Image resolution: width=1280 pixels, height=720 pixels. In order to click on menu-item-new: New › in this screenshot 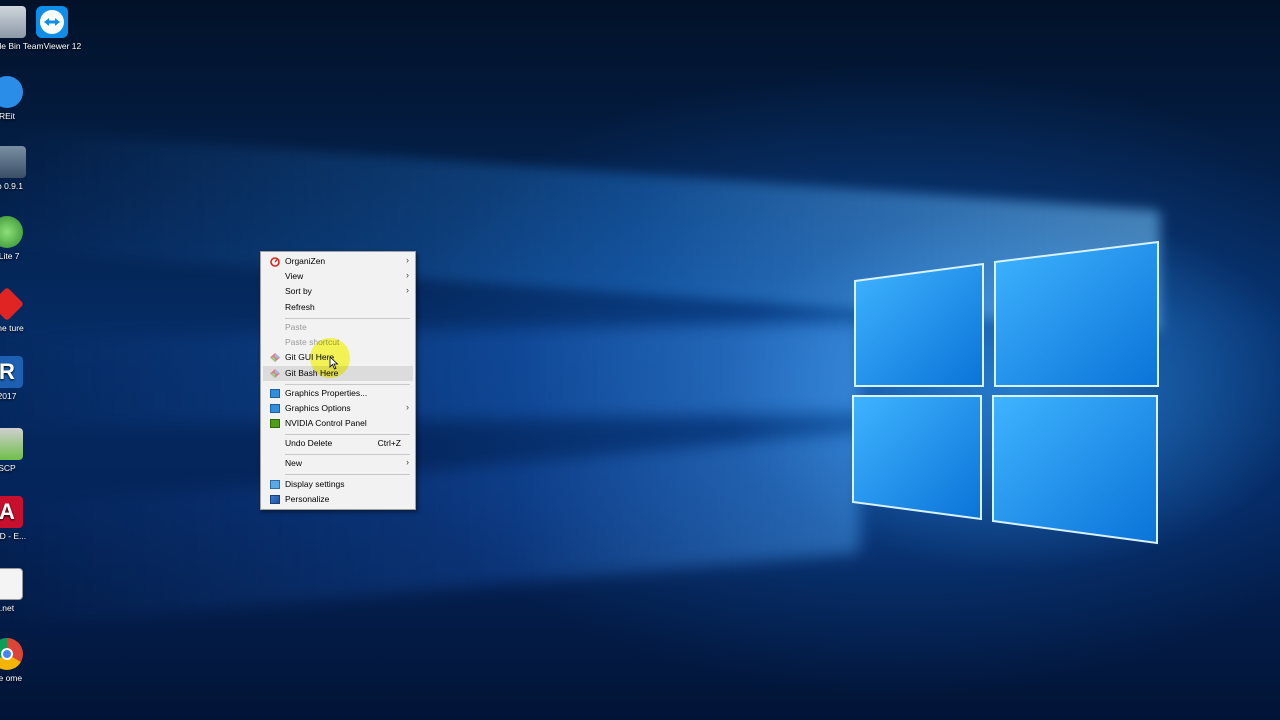, I will do `click(338, 463)`.